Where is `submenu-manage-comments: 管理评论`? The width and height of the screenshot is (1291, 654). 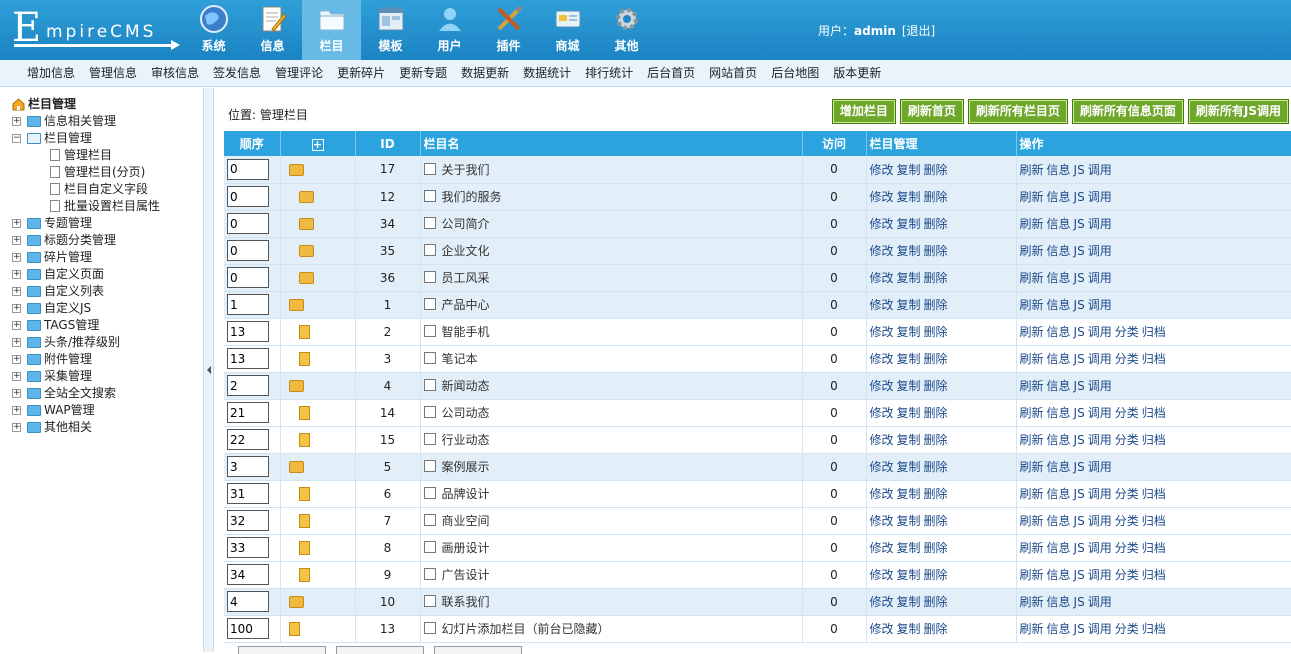
submenu-manage-comments: 管理评论 is located at coordinates (299, 73).